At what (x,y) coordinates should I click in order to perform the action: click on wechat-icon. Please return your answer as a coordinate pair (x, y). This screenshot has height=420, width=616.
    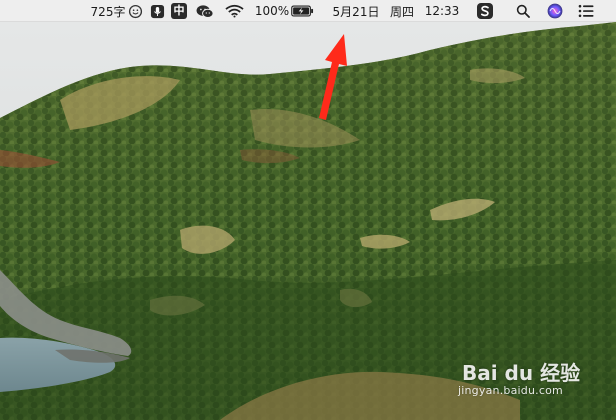
    Looking at the image, I should click on (205, 11).